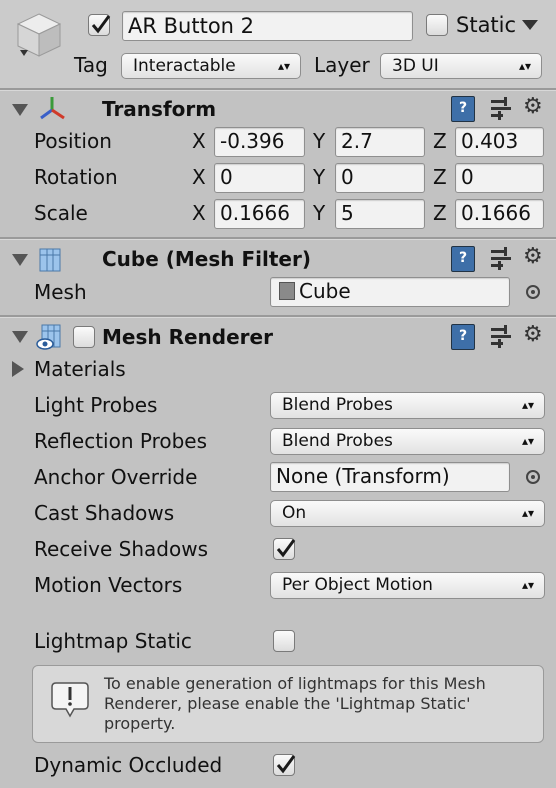 This screenshot has width=556, height=788. I want to click on layer-dropdown: 3D UI ▴▾, so click(461, 66).